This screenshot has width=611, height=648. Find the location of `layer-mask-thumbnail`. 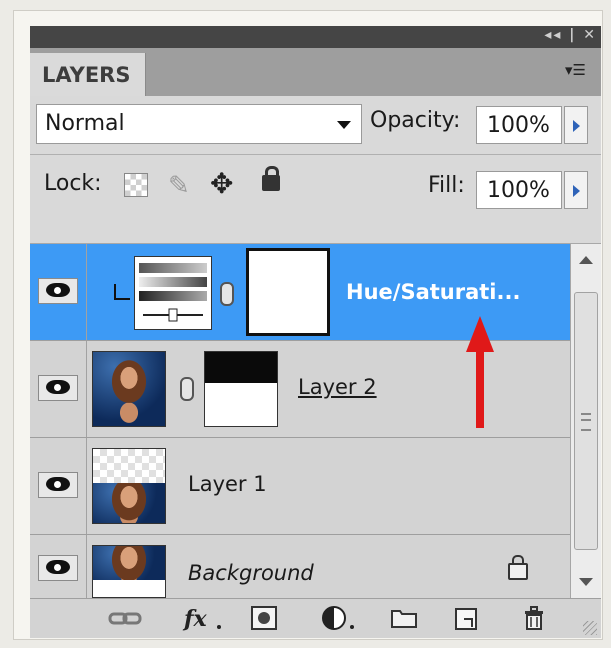

layer-mask-thumbnail is located at coordinates (241, 389).